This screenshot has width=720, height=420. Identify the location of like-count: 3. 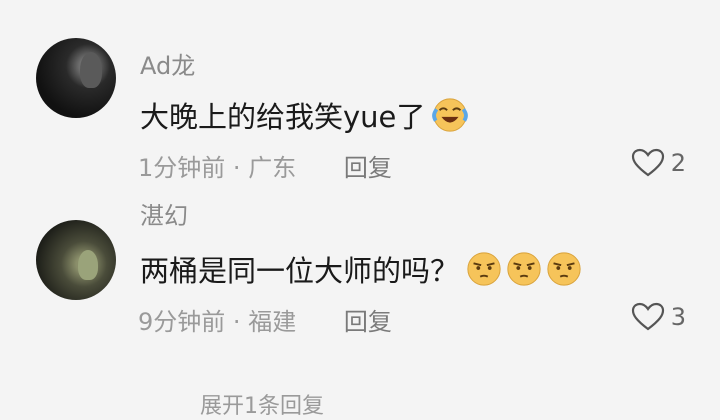
(678, 317).